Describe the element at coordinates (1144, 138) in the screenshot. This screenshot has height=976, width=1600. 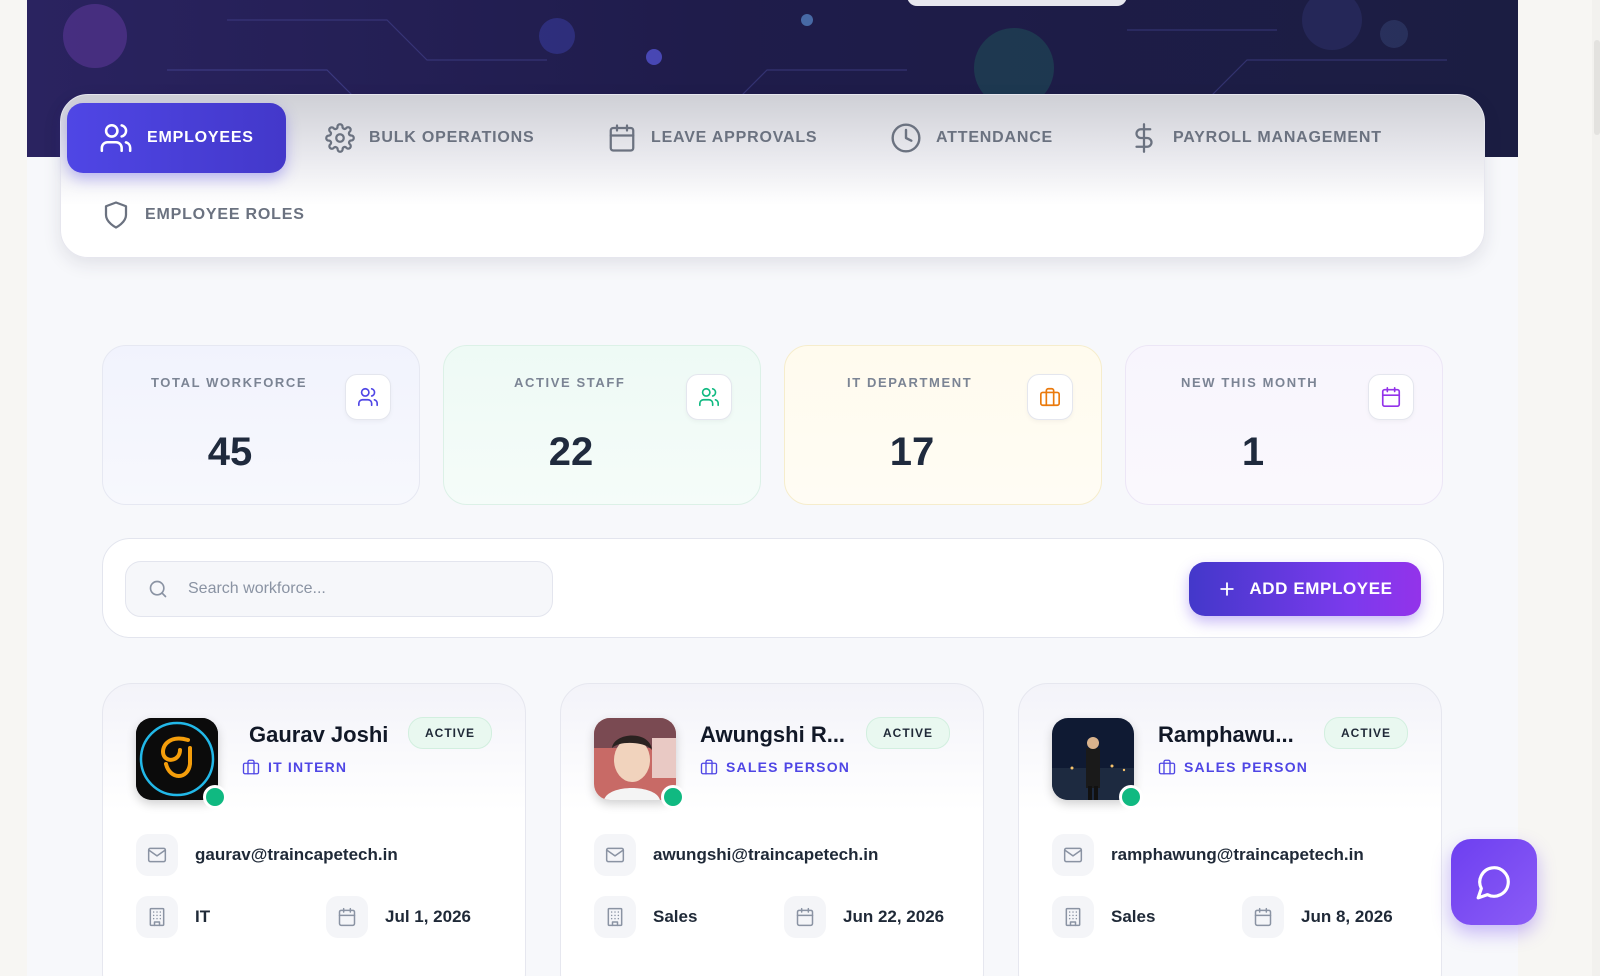
I see `dollar-icon` at that location.